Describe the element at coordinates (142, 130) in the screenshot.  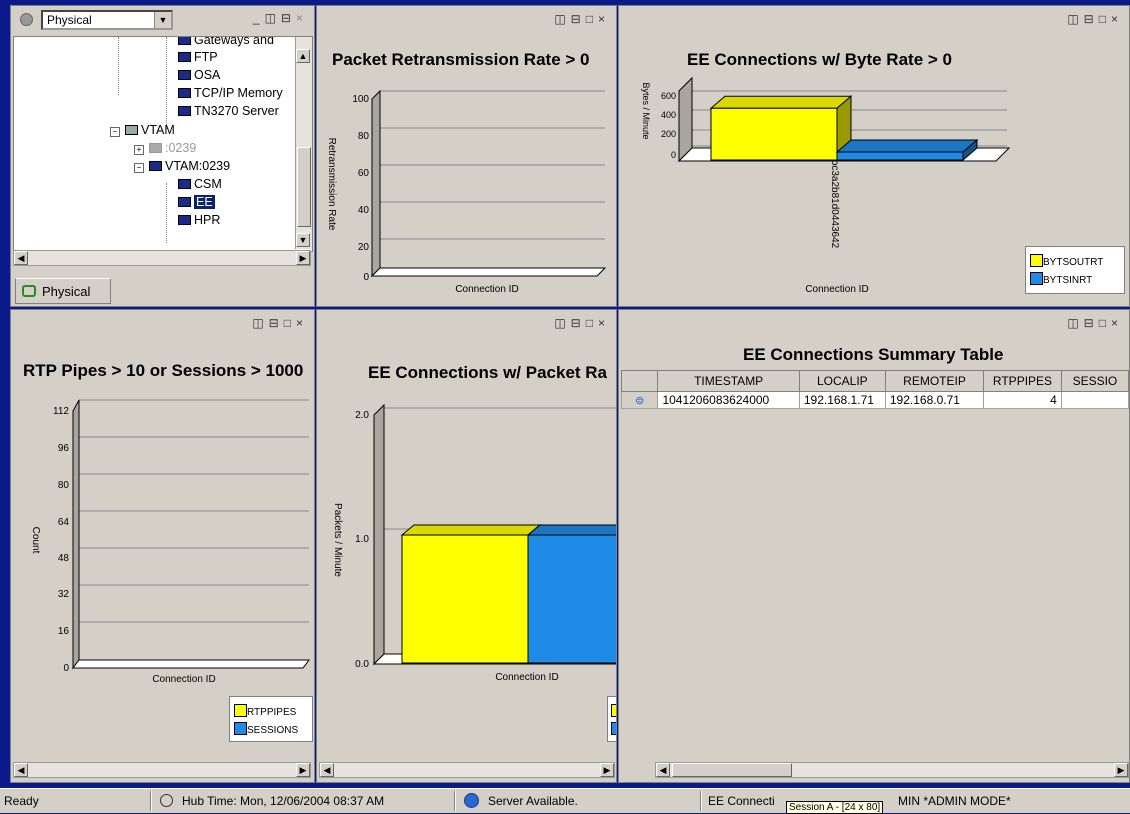
I see `tree-item-vtam: − VTAM` at that location.